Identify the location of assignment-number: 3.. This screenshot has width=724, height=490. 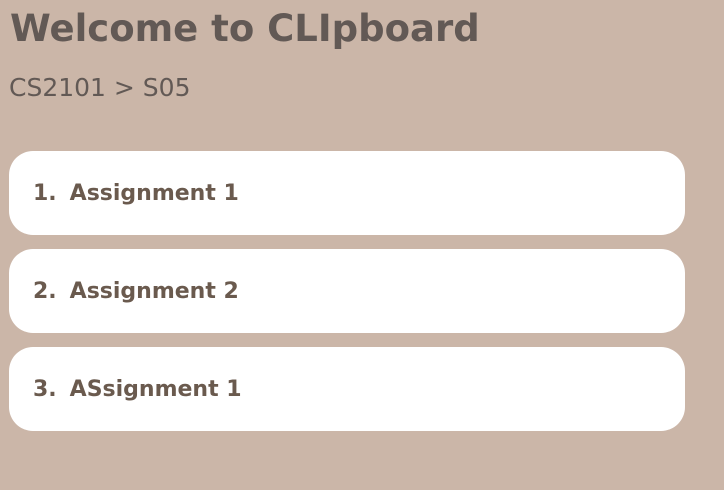
(45, 389).